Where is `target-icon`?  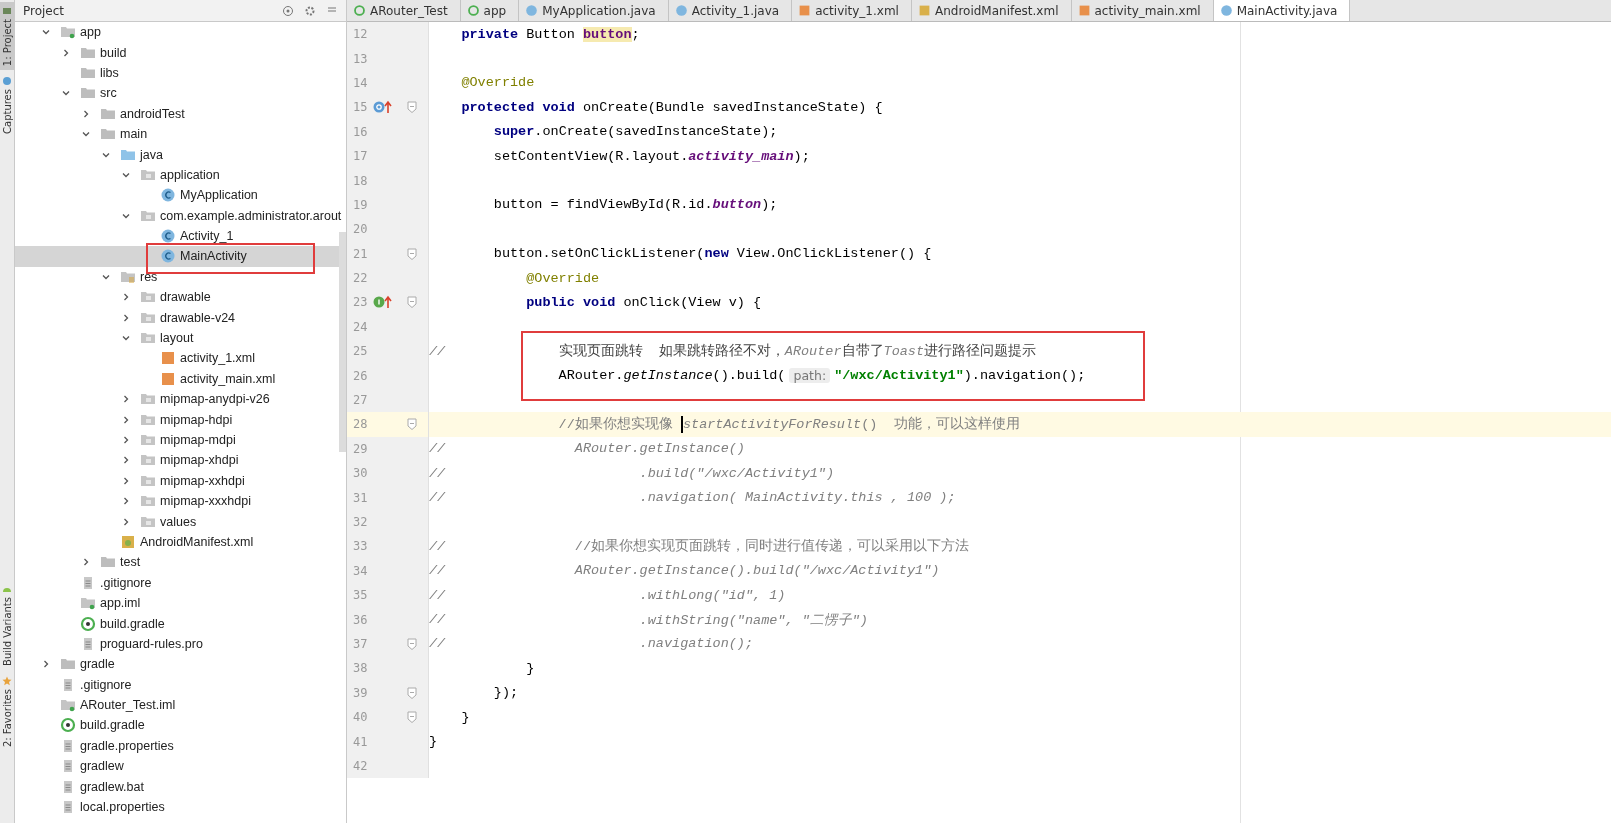
target-icon is located at coordinates (288, 10).